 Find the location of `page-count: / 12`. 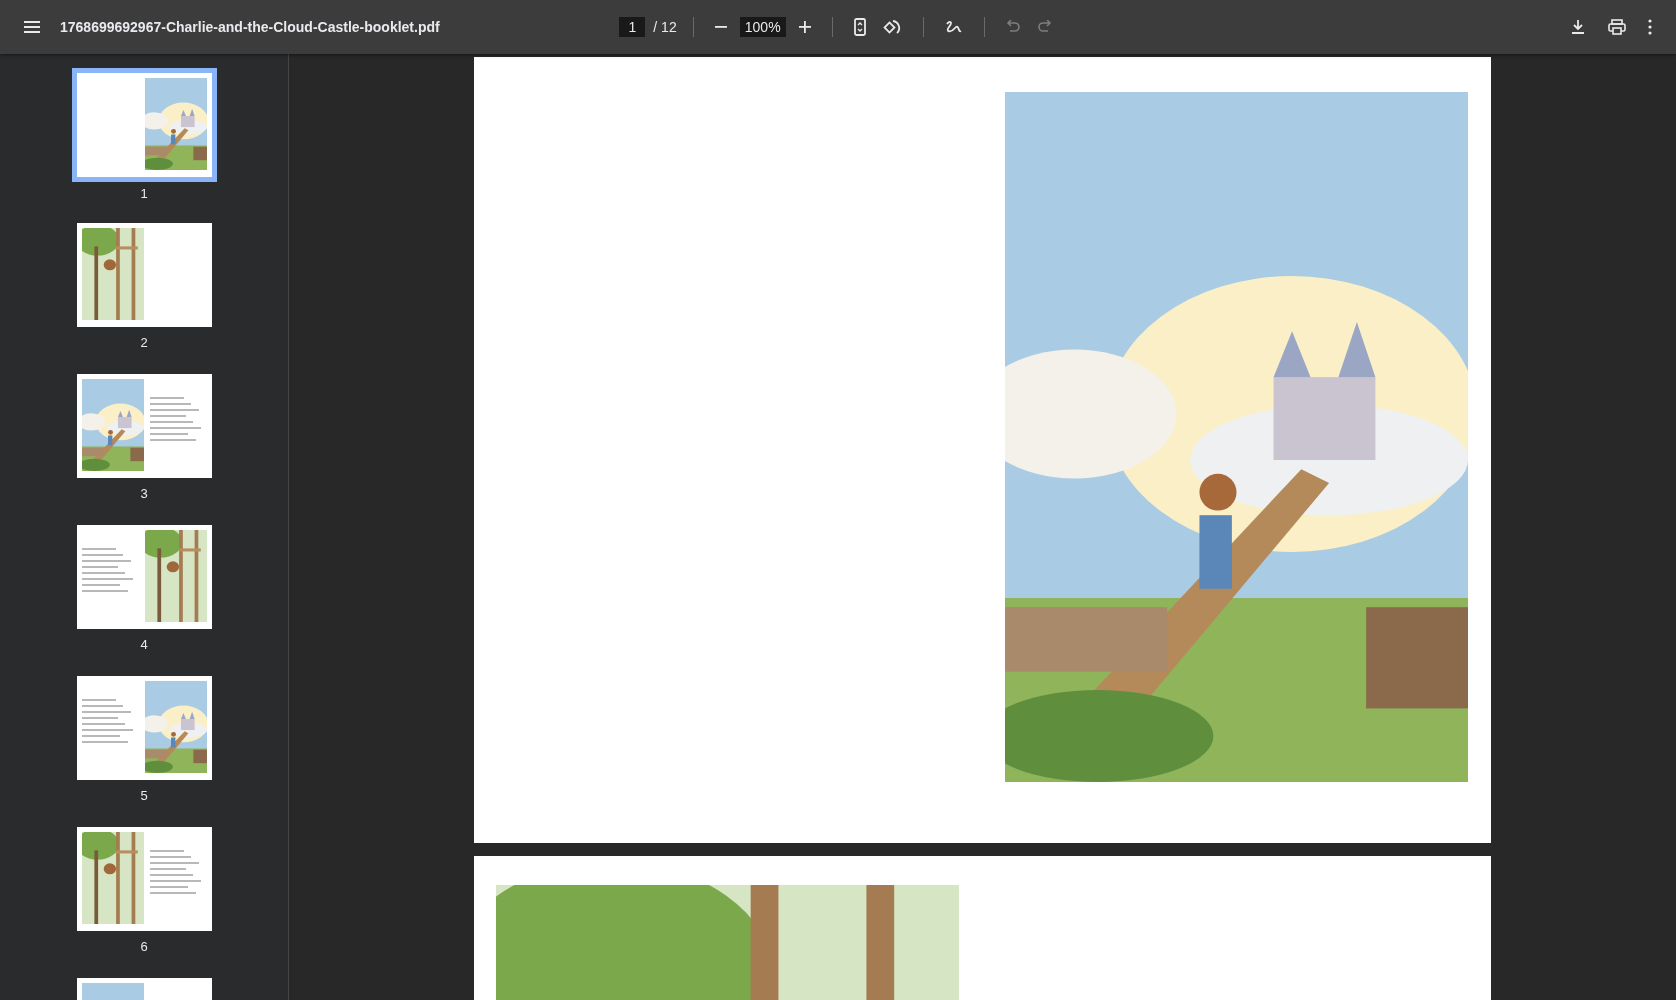

page-count: / 12 is located at coordinates (665, 27).